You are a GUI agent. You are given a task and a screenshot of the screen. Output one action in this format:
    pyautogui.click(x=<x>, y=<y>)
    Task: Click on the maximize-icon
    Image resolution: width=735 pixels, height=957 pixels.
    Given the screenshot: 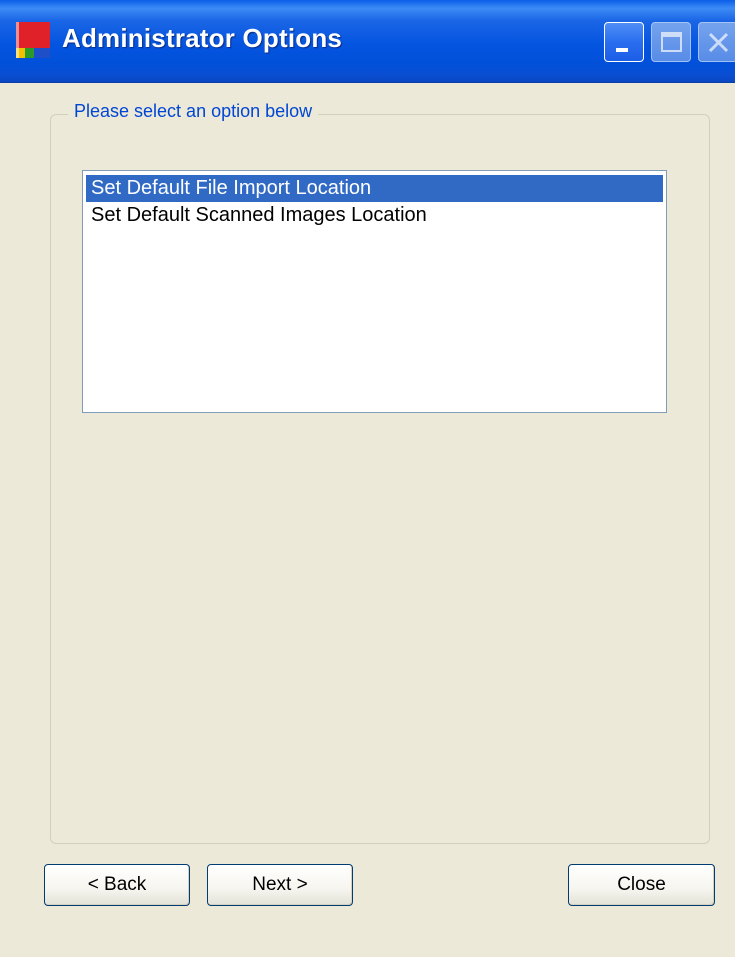 What is the action you would take?
    pyautogui.click(x=671, y=42)
    